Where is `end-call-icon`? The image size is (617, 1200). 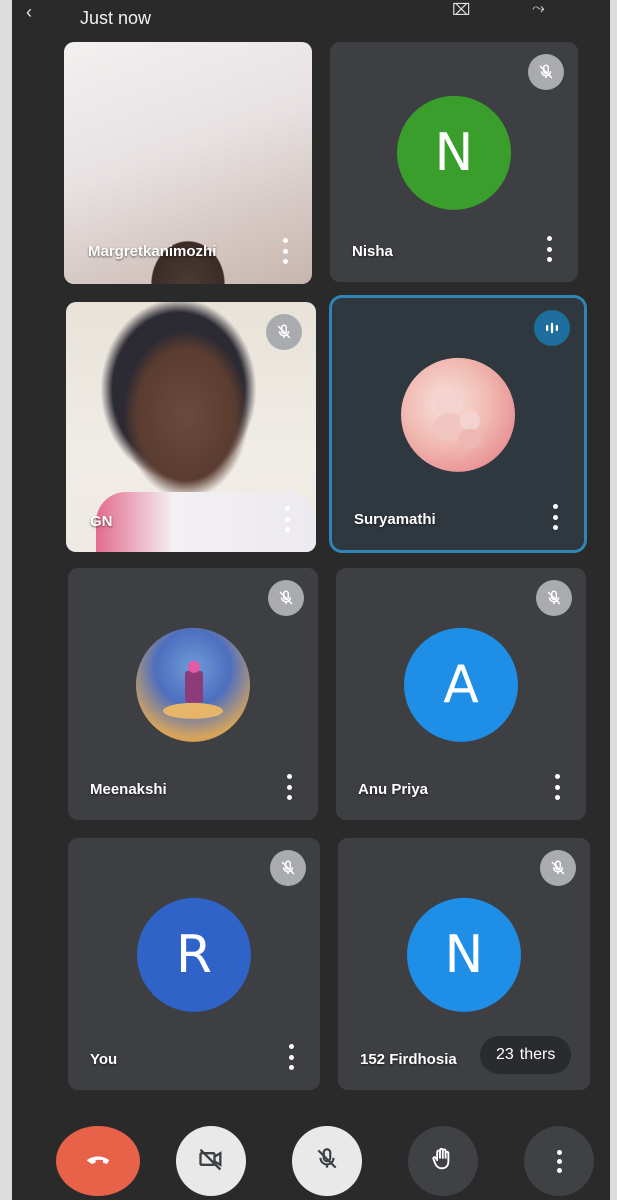
end-call-icon is located at coordinates (98, 1161).